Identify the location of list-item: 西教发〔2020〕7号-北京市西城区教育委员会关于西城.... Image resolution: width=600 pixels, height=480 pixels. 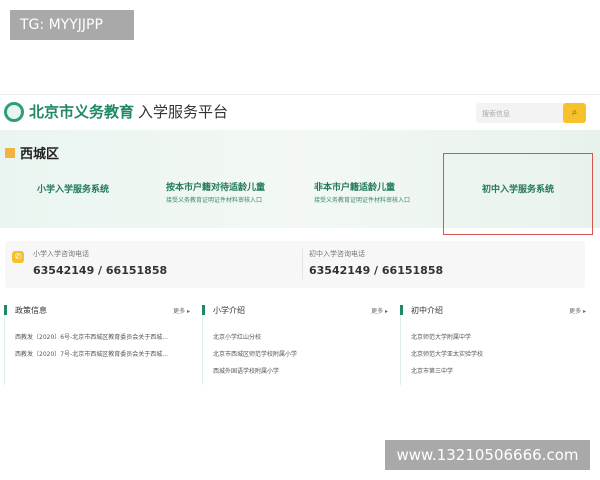
(91, 353).